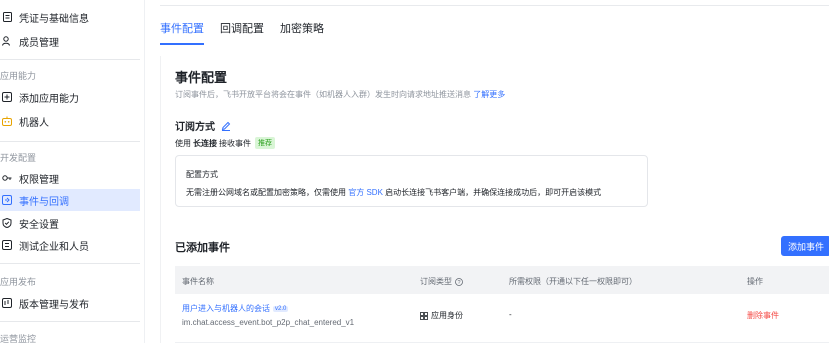 The width and height of the screenshot is (829, 343). What do you see at coordinates (7, 121) in the screenshot?
I see `bot-icon` at bounding box center [7, 121].